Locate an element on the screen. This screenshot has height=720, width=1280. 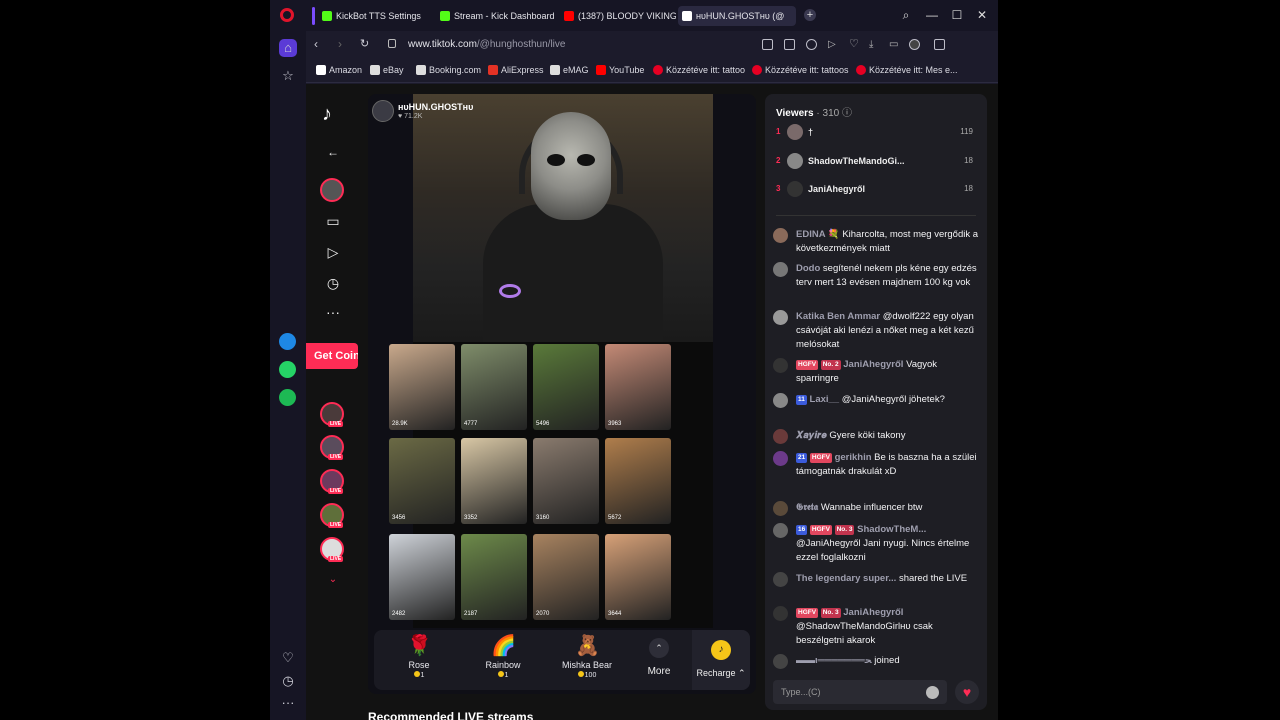
more-dots-icon: ··· is located at coordinates (333, 312).